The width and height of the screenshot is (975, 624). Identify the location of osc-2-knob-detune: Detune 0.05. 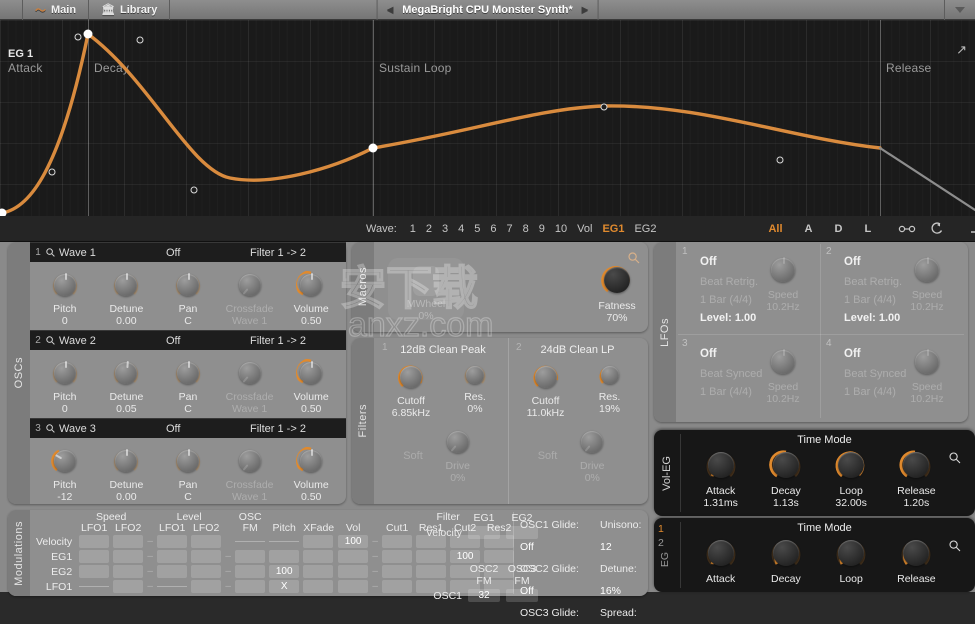
(126, 386).